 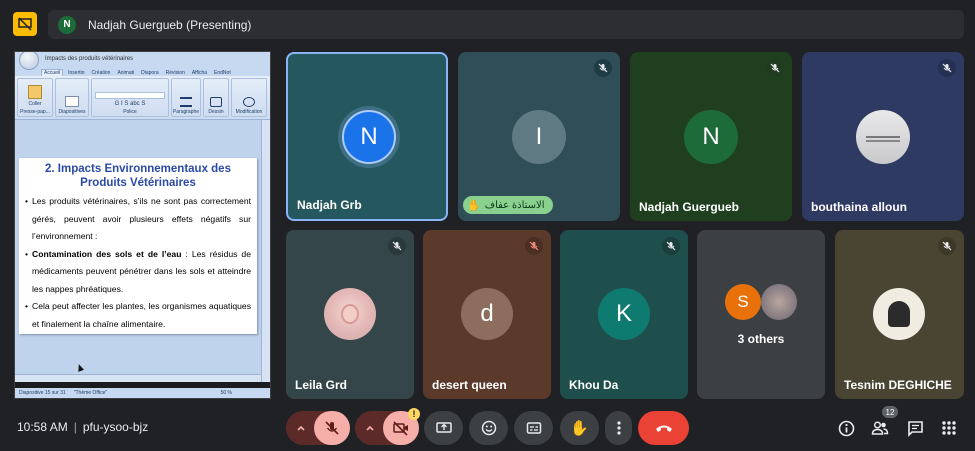 I want to click on ppt-group-label: Modification, so click(x=249, y=112).